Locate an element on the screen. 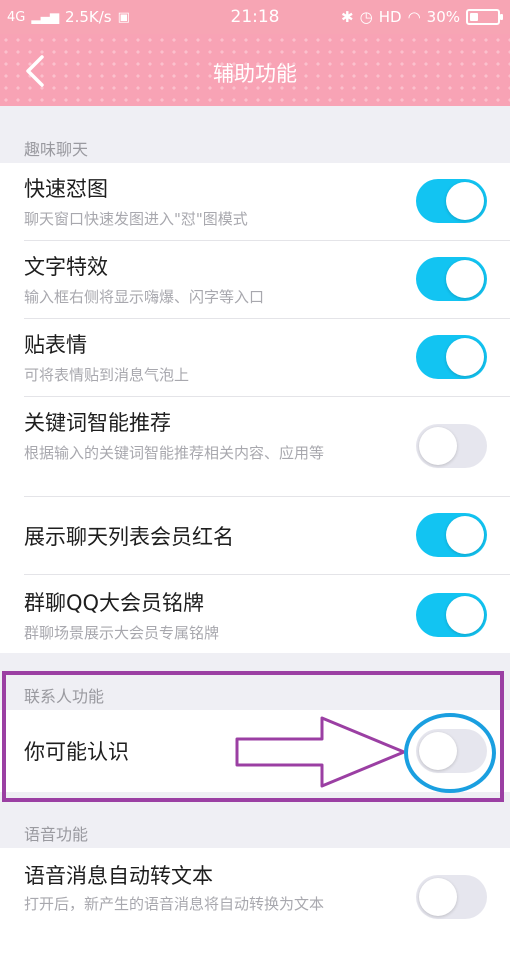  setting-title: 语音消息自动转文本 is located at coordinates (118, 876).